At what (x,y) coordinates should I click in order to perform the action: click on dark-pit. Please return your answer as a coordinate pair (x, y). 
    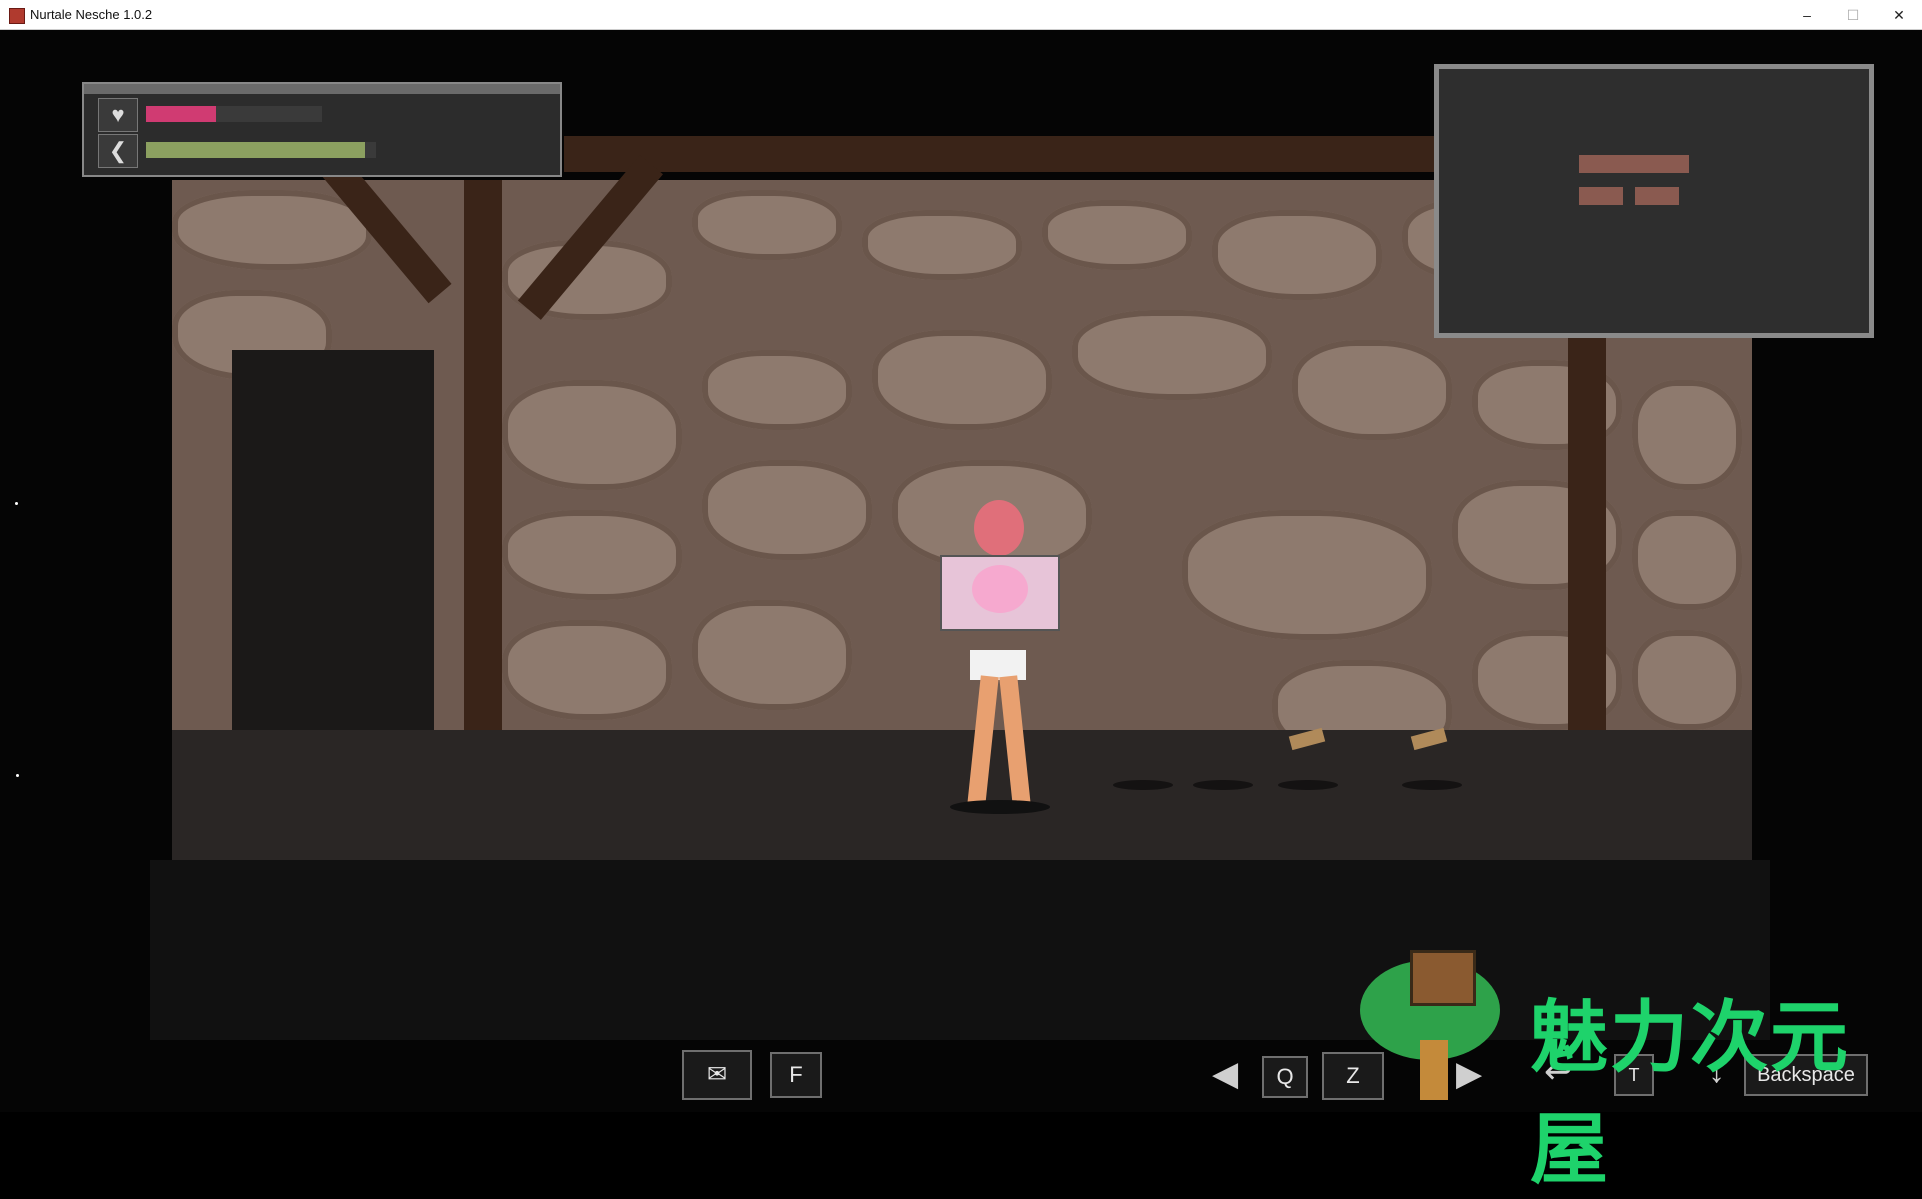
    Looking at the image, I should click on (960, 950).